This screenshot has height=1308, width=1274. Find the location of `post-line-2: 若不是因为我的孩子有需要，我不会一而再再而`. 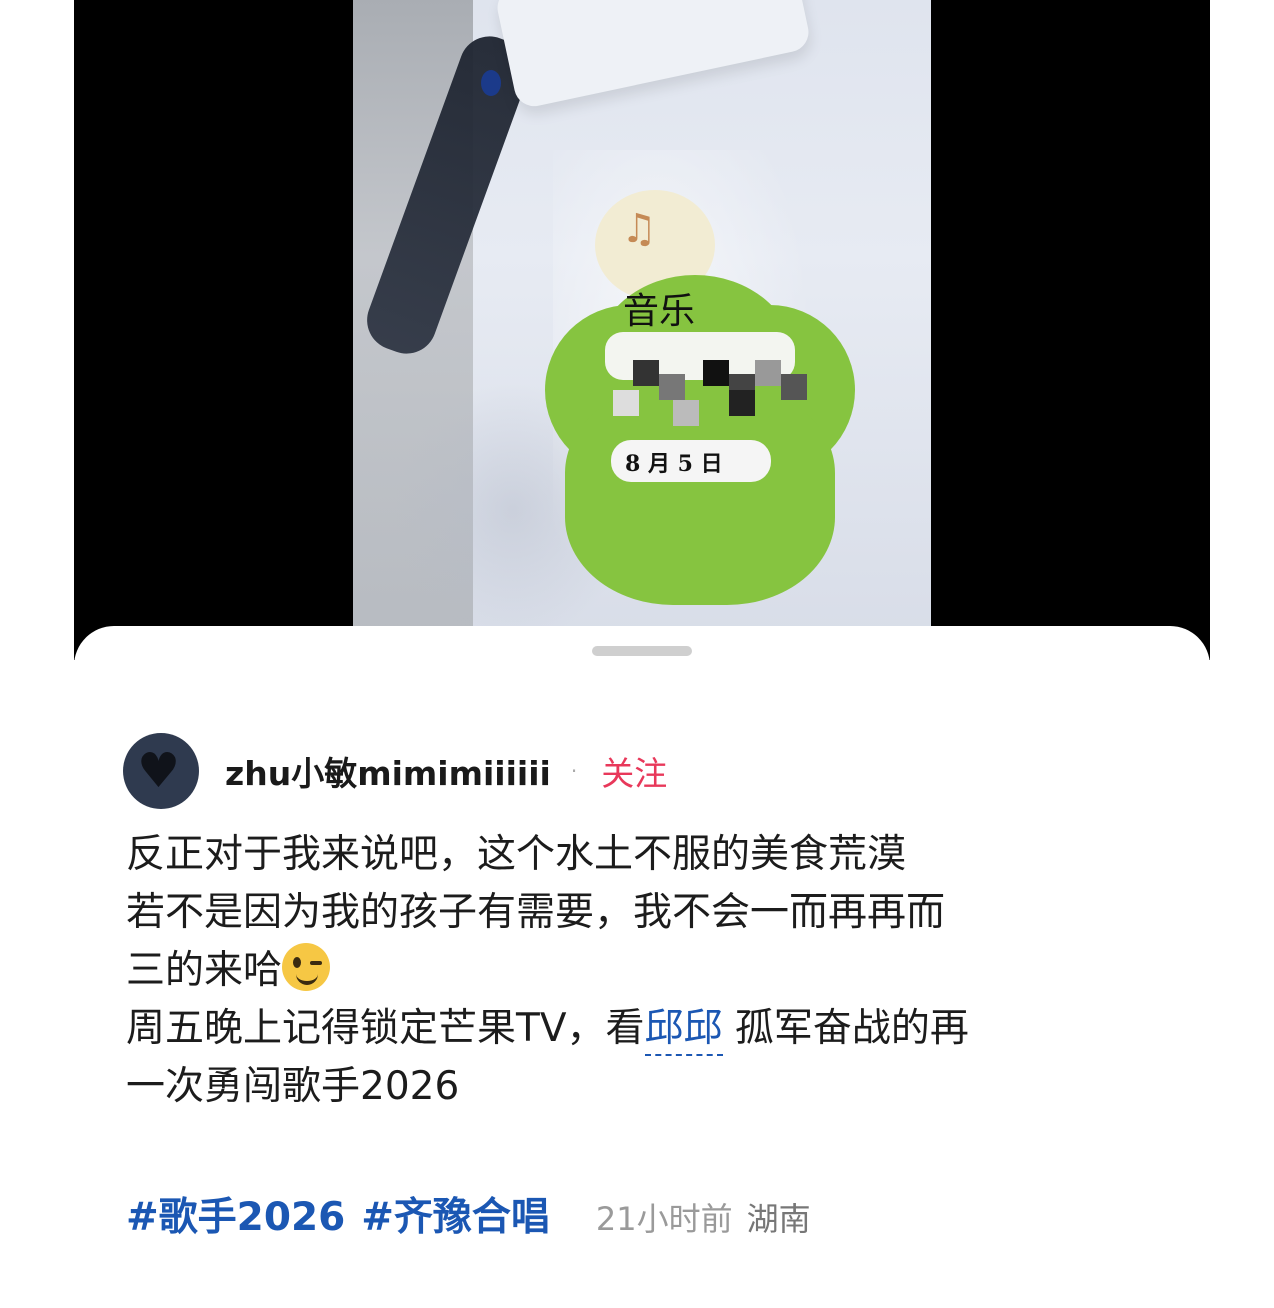

post-line-2: 若不是因为我的孩子有需要，我不会一而再再而 is located at coordinates (536, 912).